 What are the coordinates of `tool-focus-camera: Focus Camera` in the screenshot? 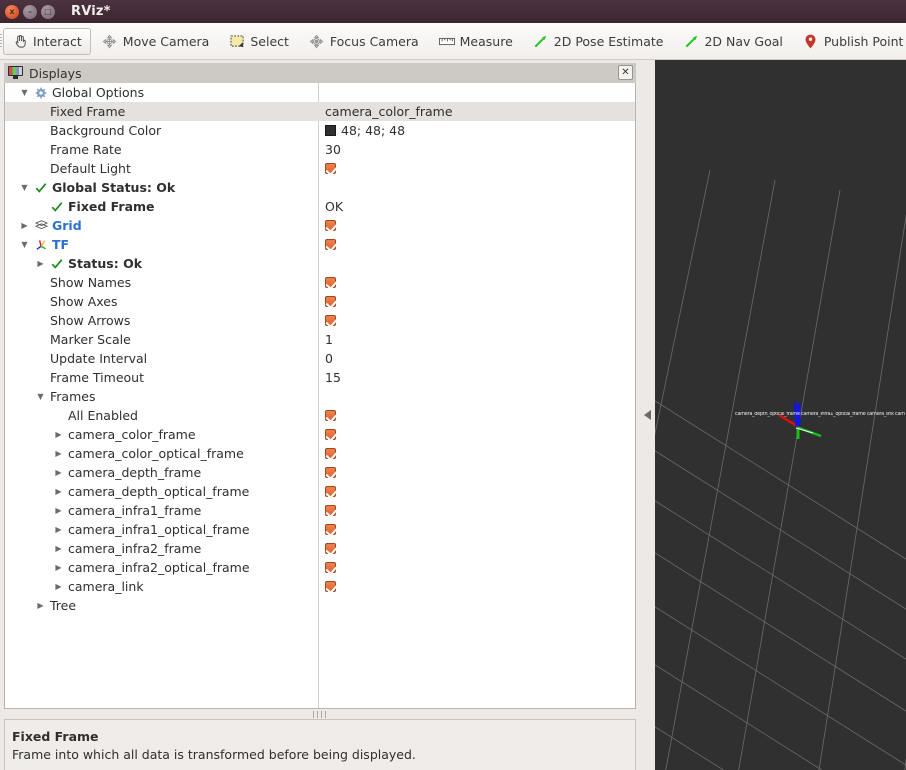 It's located at (364, 41).